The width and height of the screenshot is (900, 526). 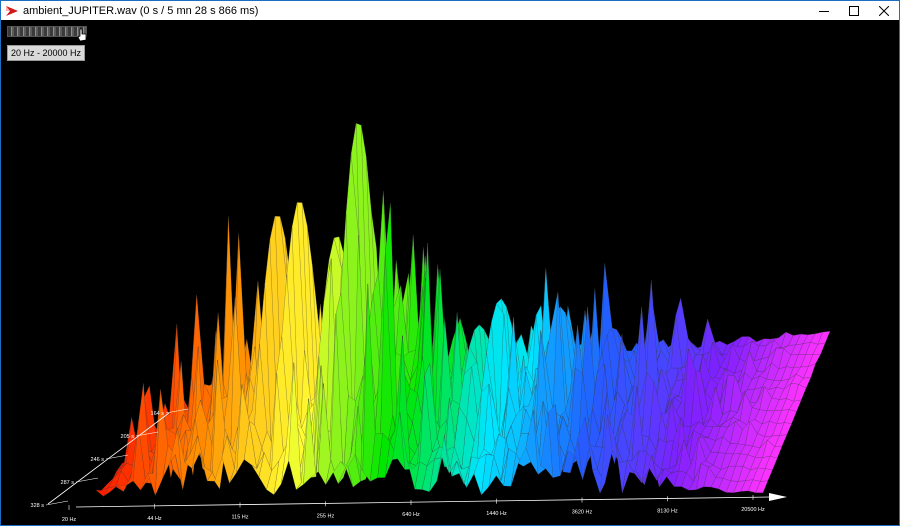 I want to click on frequency-tick-label: 20500 Hz, so click(x=753, y=510).